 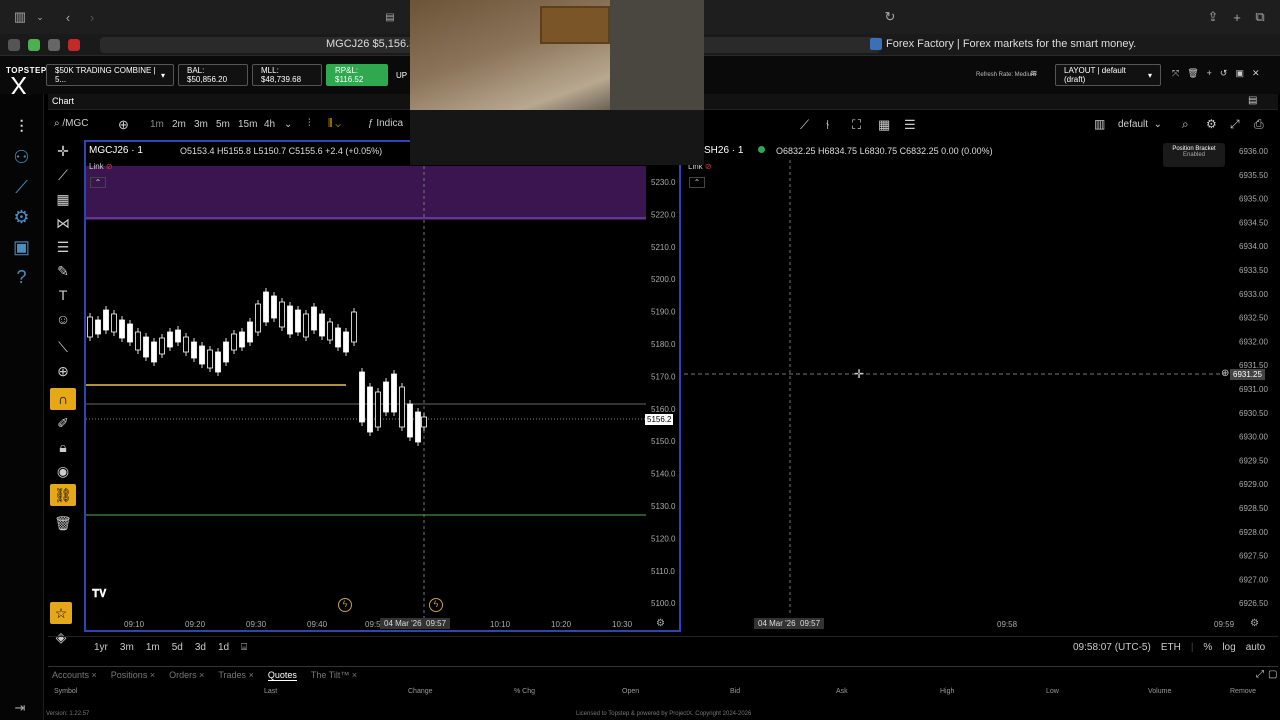 What do you see at coordinates (370, 44) in the screenshot?
I see `tab-title-chart: MGCJ26 $5,156.3` at bounding box center [370, 44].